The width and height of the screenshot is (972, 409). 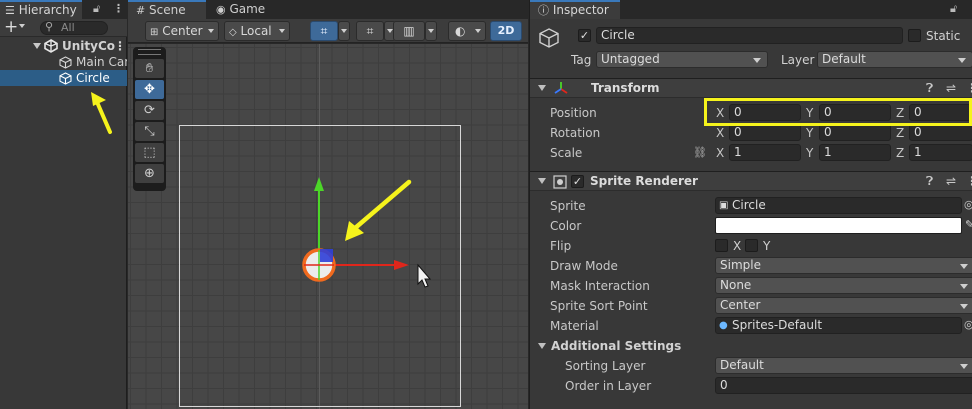 What do you see at coordinates (855, 132) in the screenshot?
I see `rotation-y-field: 0` at bounding box center [855, 132].